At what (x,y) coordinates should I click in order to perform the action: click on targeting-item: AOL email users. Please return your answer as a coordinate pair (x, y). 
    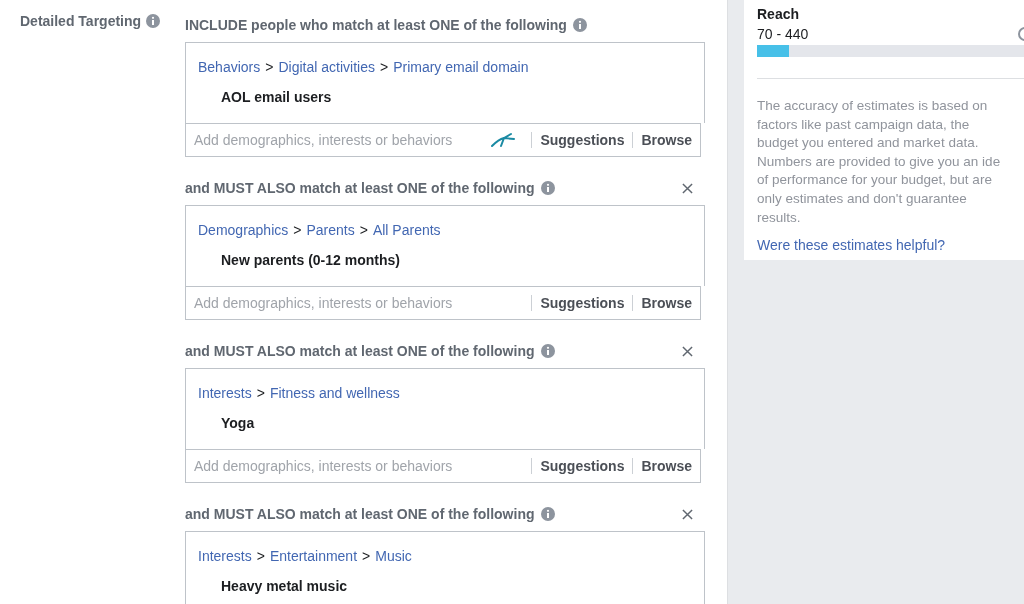
    Looking at the image, I should click on (456, 97).